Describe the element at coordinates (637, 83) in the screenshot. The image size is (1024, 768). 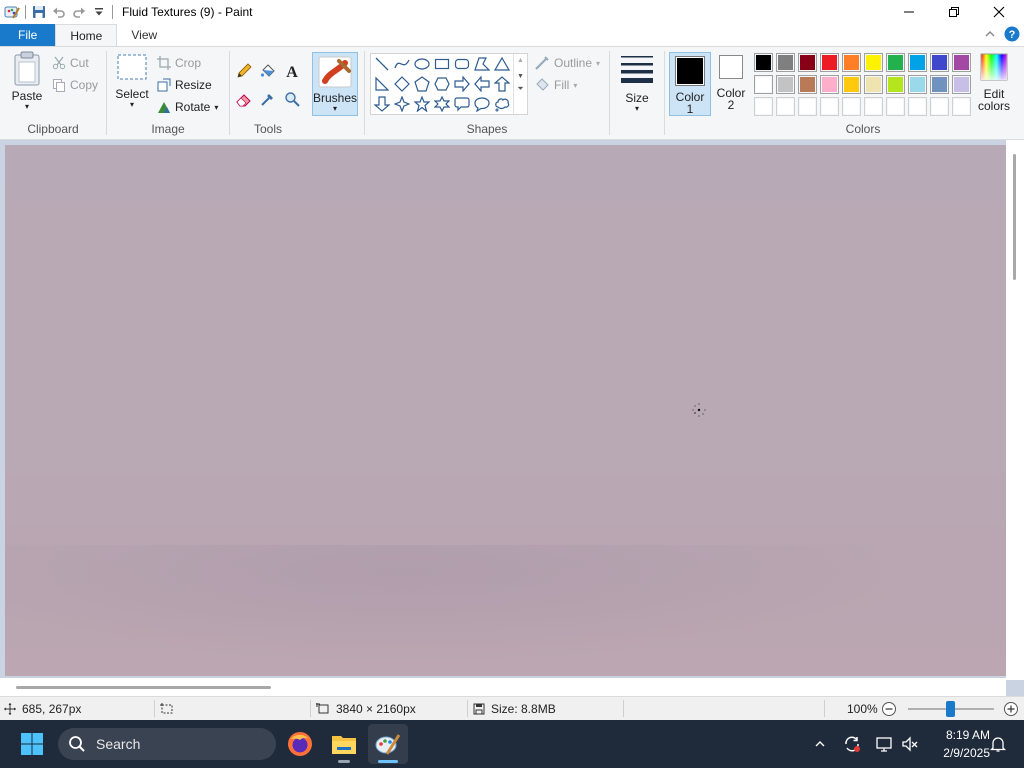
I see `size-button: Size ▾` at that location.